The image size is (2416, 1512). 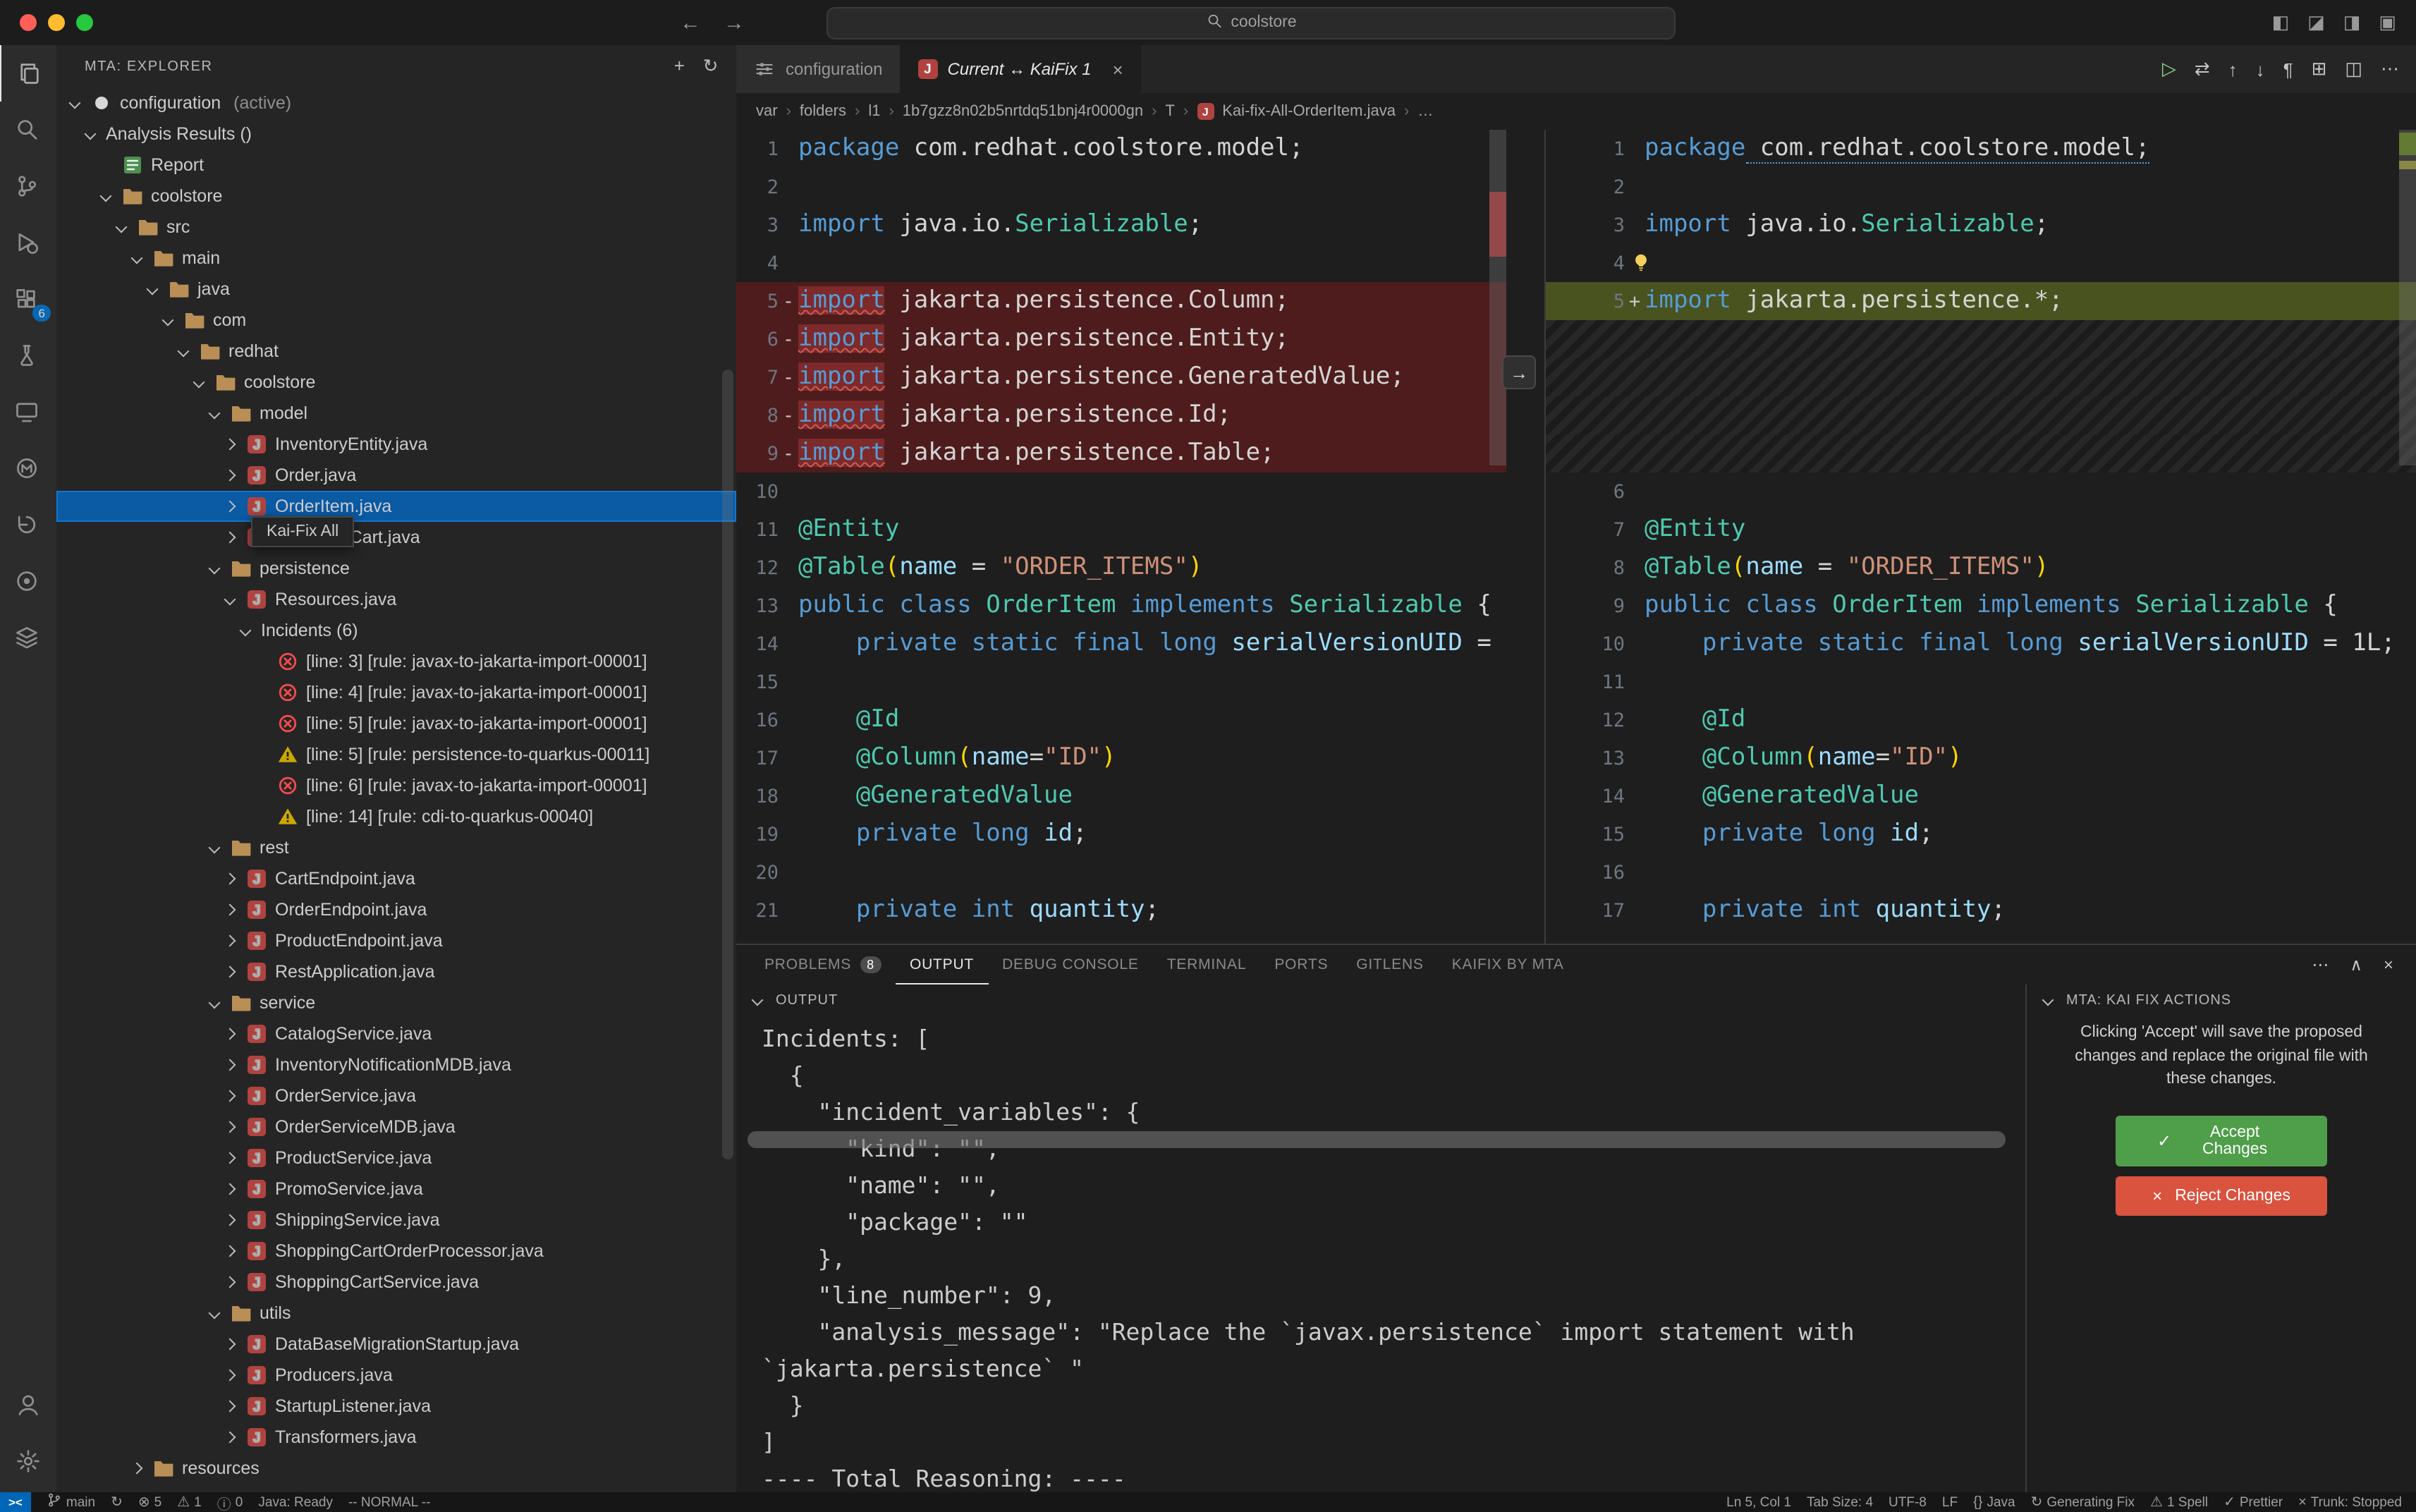 I want to click on toggle-secondary-sidebar-icon: ◨, so click(x=2352, y=22).